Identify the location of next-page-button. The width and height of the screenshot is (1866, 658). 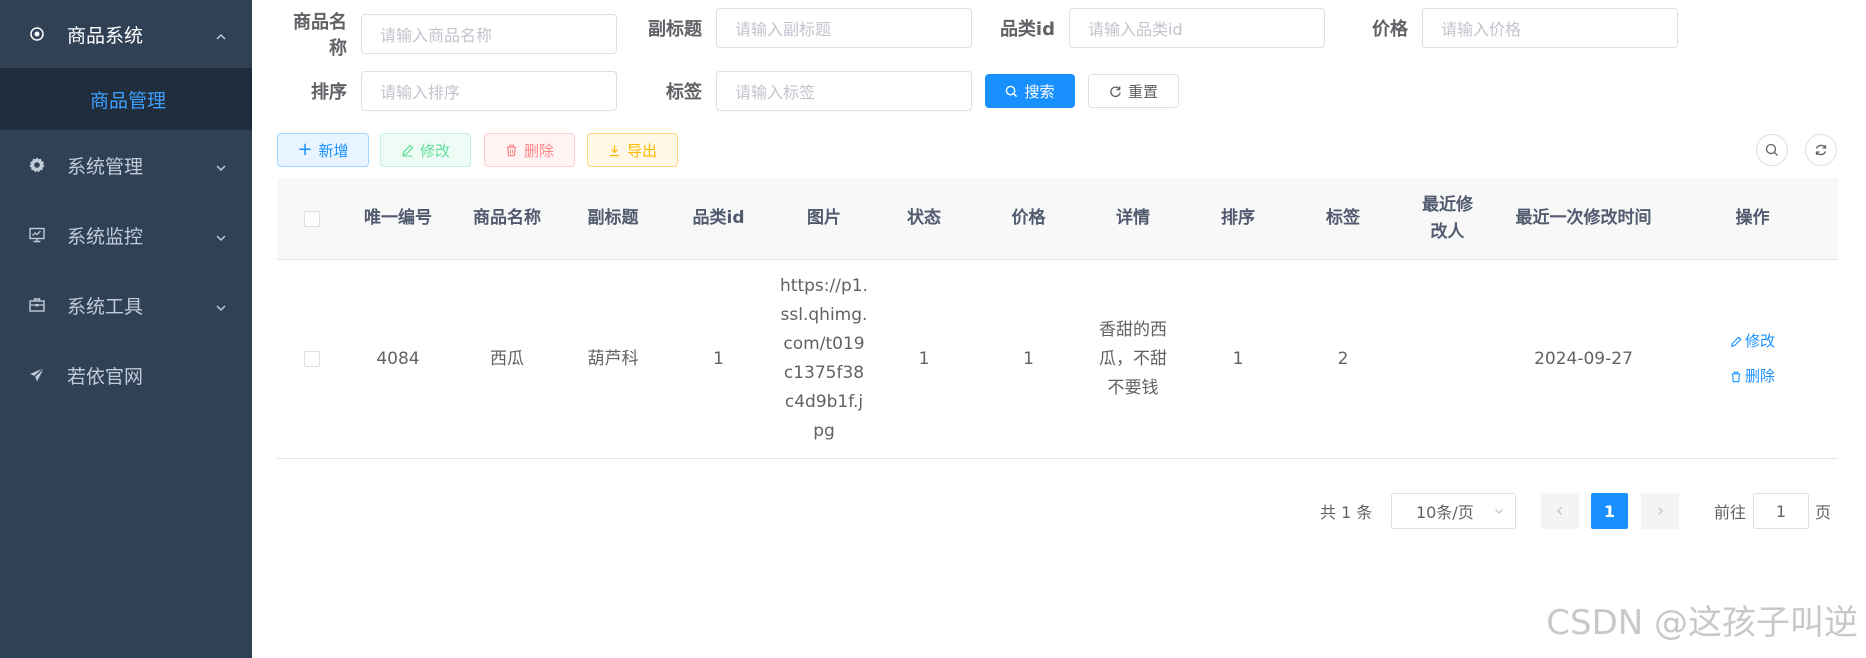
(1660, 511).